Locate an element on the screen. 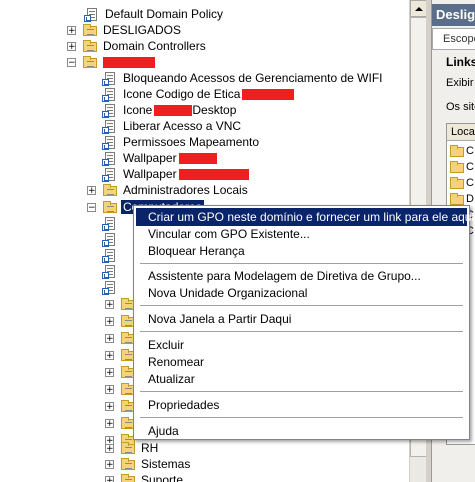 This screenshot has height=482, width=475. menu-item-new-ou: Nova Unidade Organizacional is located at coordinates (301, 293).